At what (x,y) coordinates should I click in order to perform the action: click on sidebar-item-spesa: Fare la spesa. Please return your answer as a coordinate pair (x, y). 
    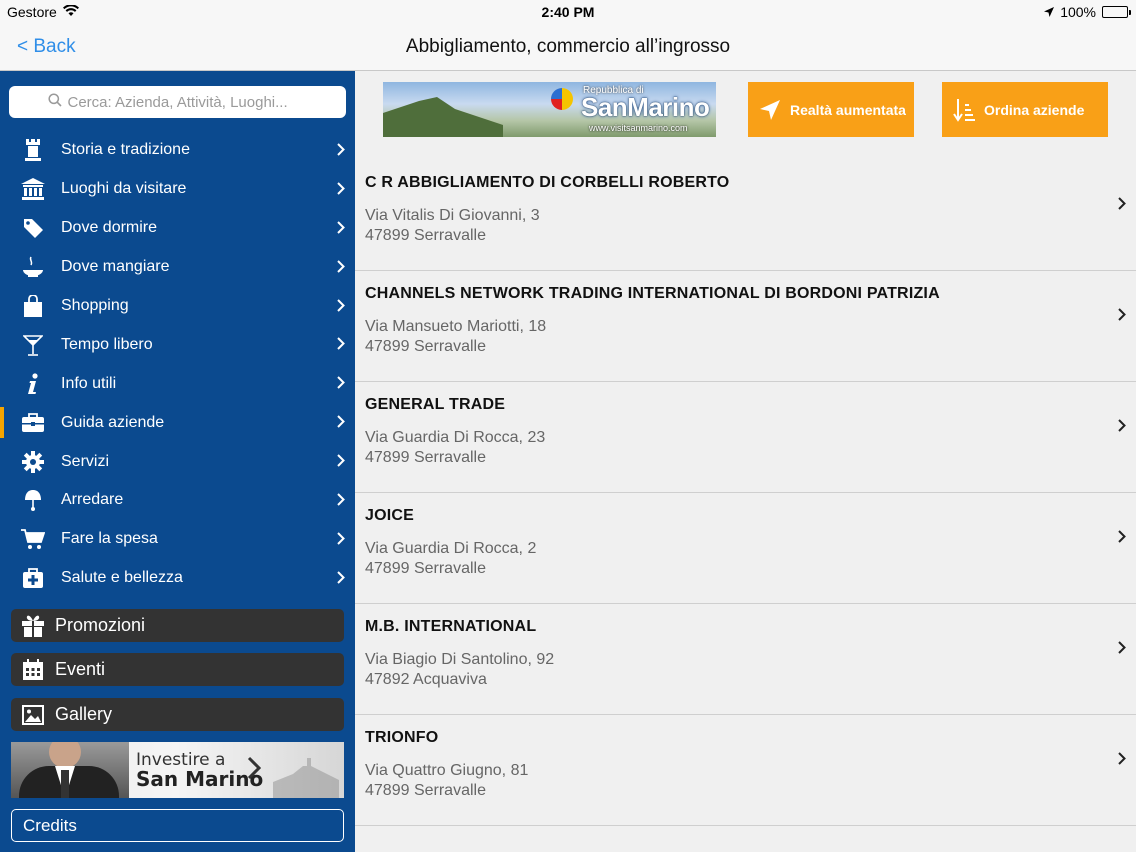
    Looking at the image, I should click on (177, 539).